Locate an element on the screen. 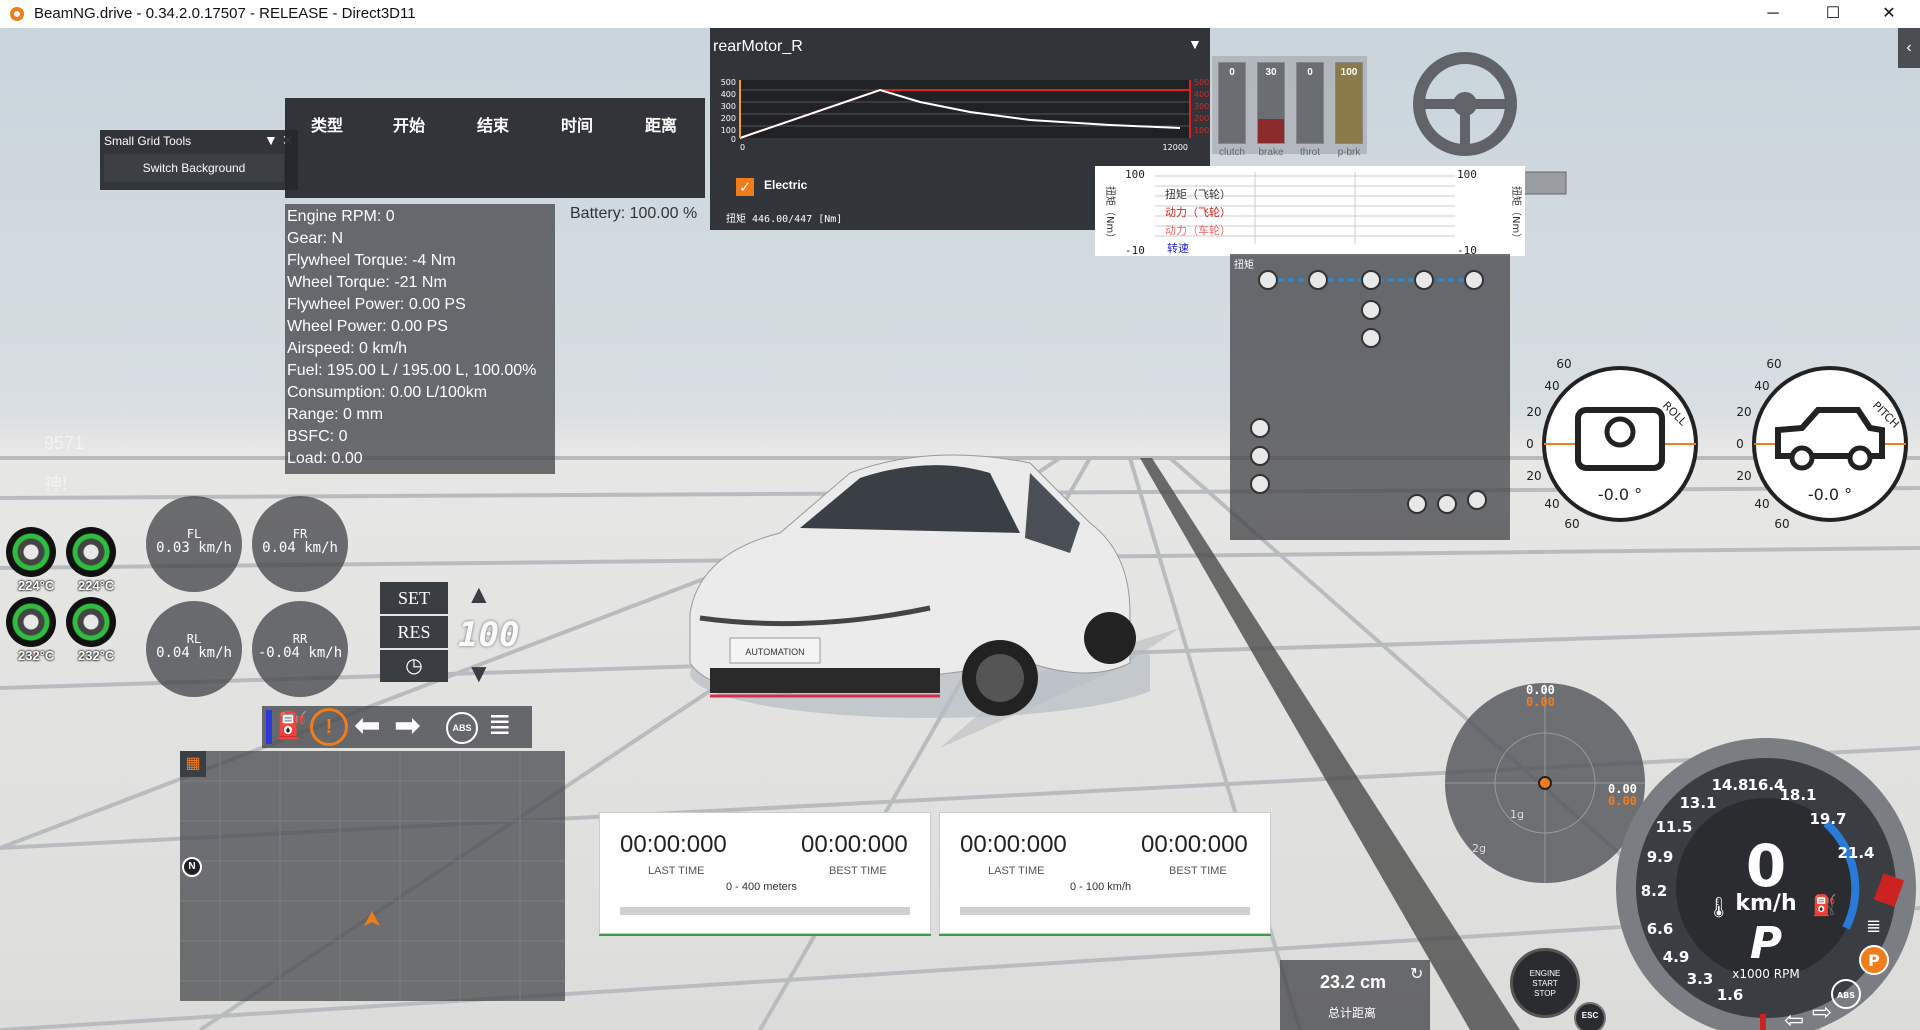  wheel-speed-rl-name: RL is located at coordinates (194, 639).